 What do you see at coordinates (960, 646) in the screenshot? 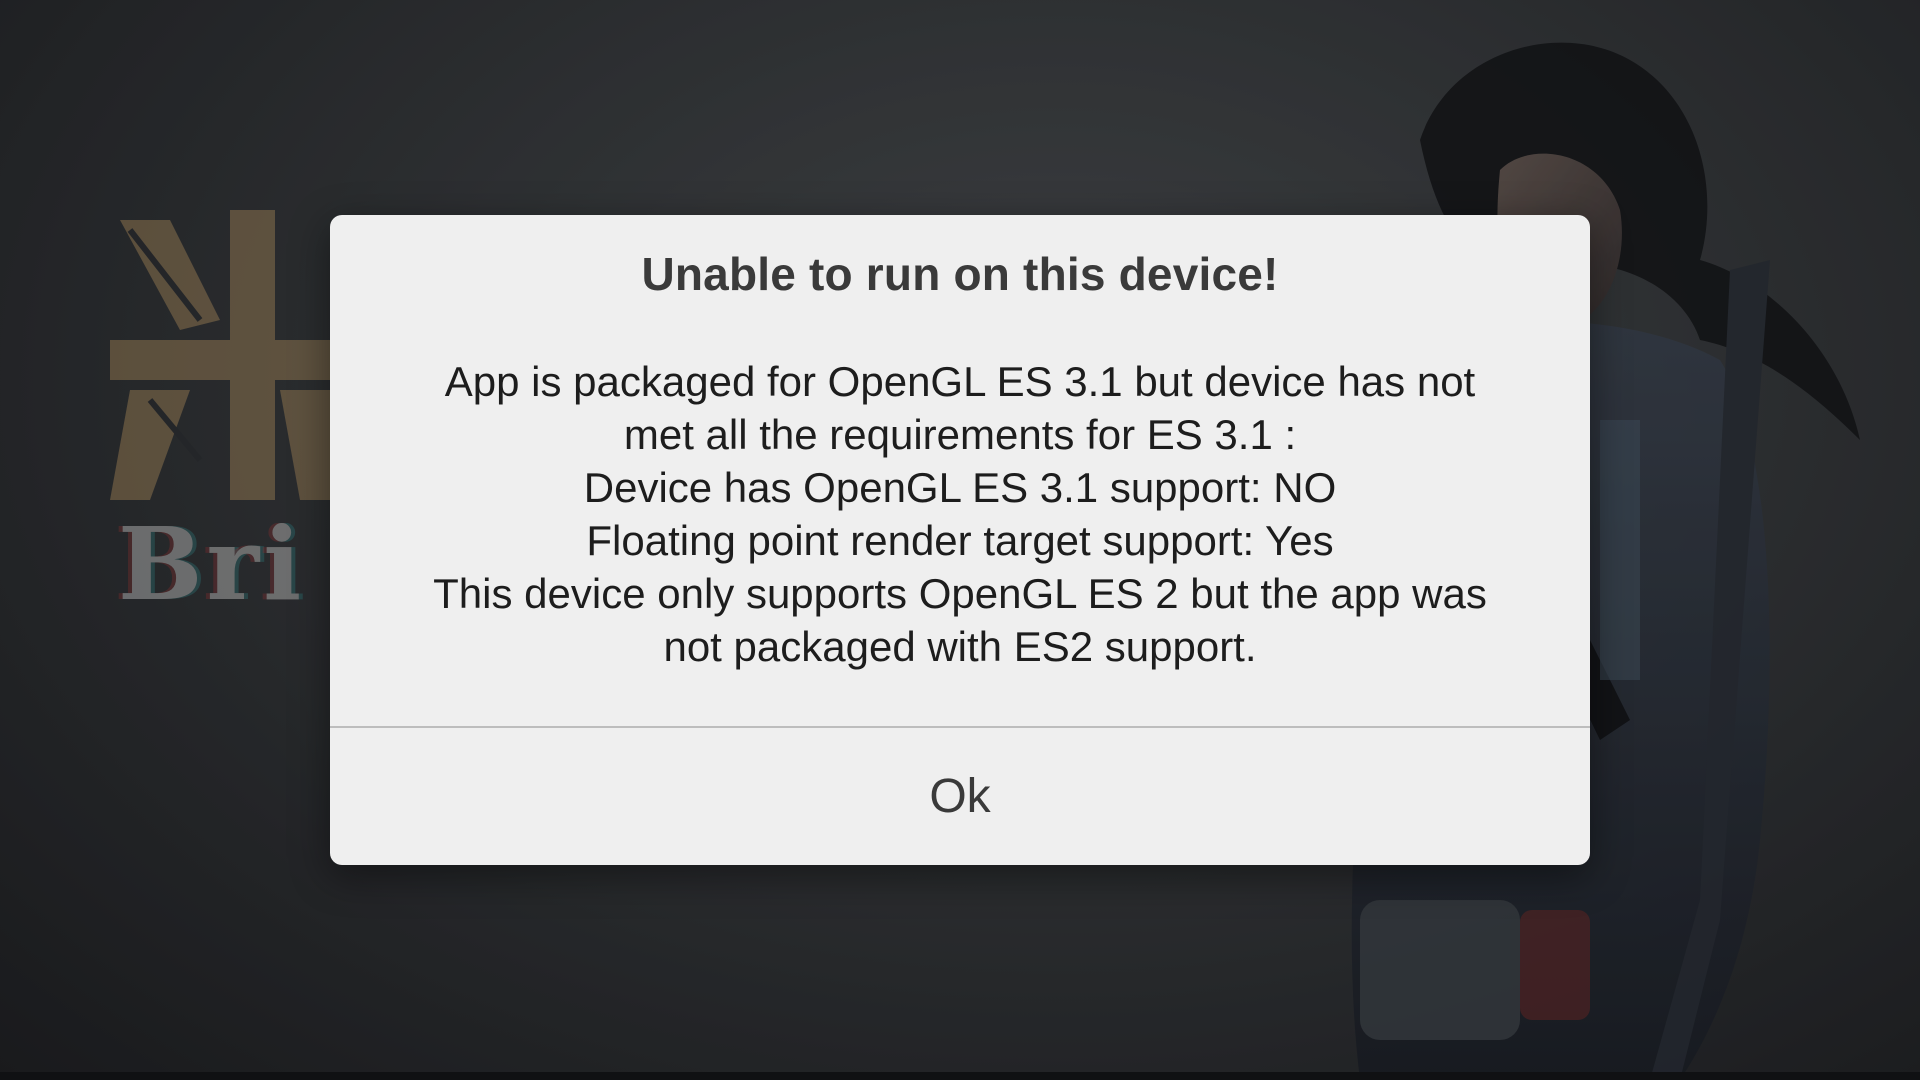
I see `message-line: not packaged with ES2 support.` at bounding box center [960, 646].